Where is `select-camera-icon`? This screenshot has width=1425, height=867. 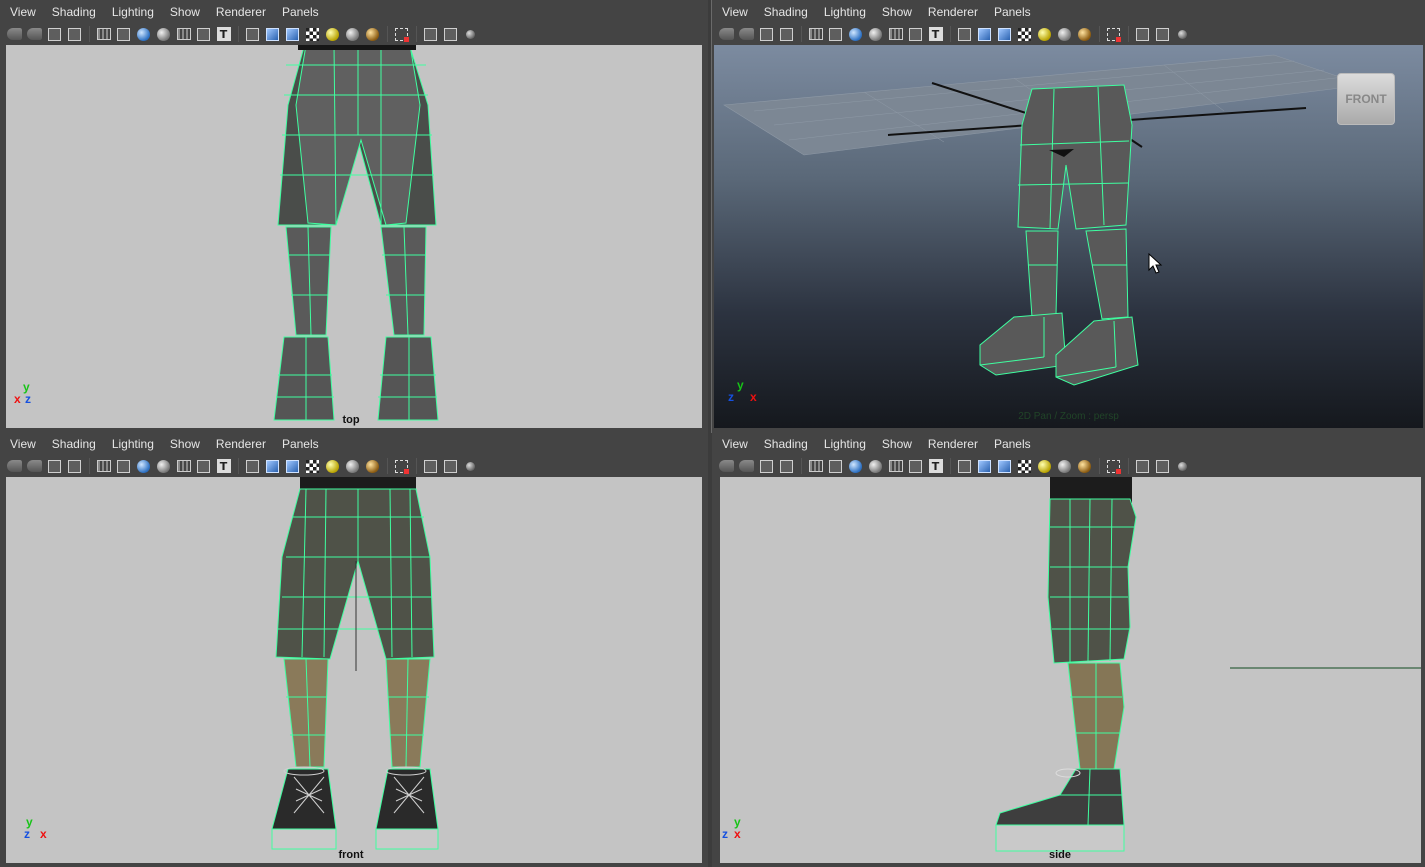 select-camera-icon is located at coordinates (726, 34).